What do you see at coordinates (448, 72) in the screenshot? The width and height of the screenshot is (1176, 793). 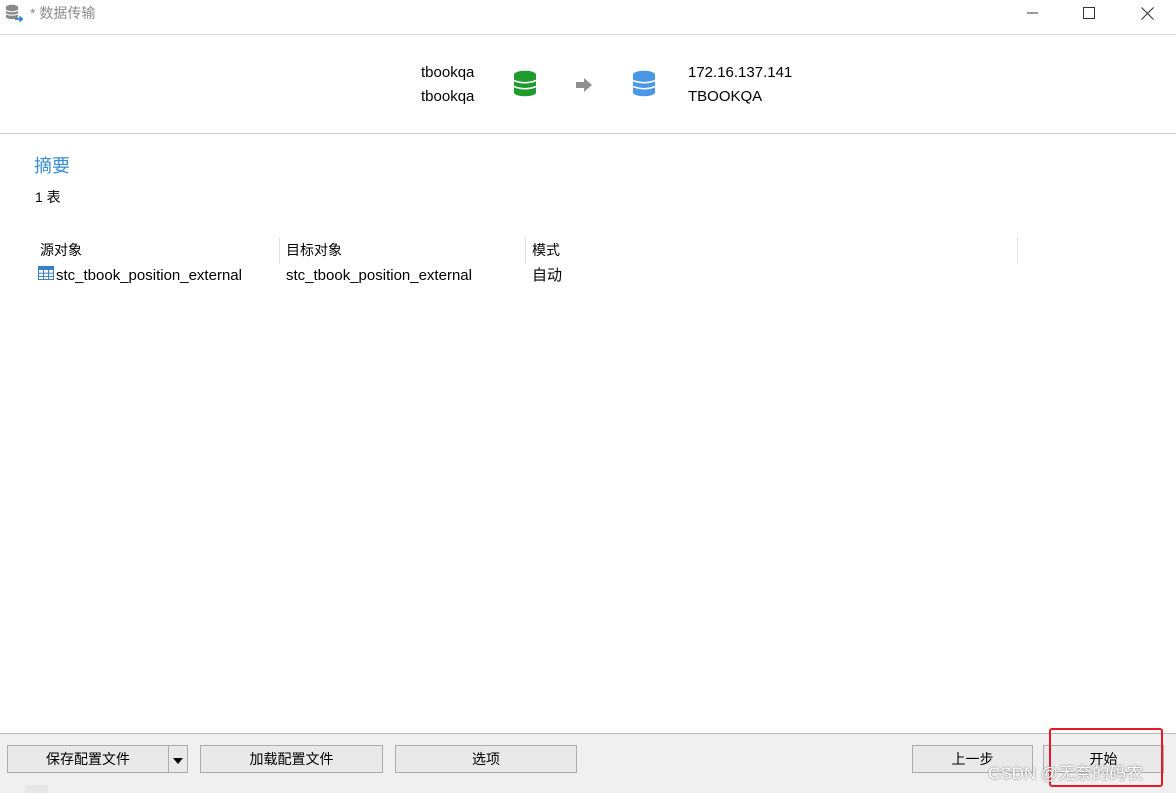 I see `source-connection-name: tbookqa` at bounding box center [448, 72].